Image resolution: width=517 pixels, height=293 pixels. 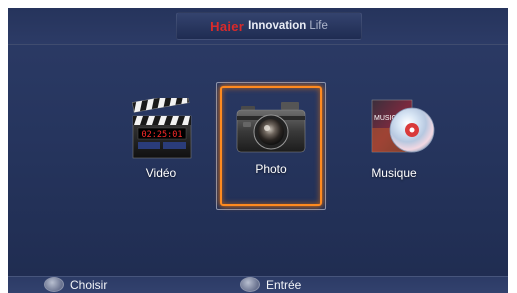 What do you see at coordinates (271, 127) in the screenshot?
I see `camera-icon` at bounding box center [271, 127].